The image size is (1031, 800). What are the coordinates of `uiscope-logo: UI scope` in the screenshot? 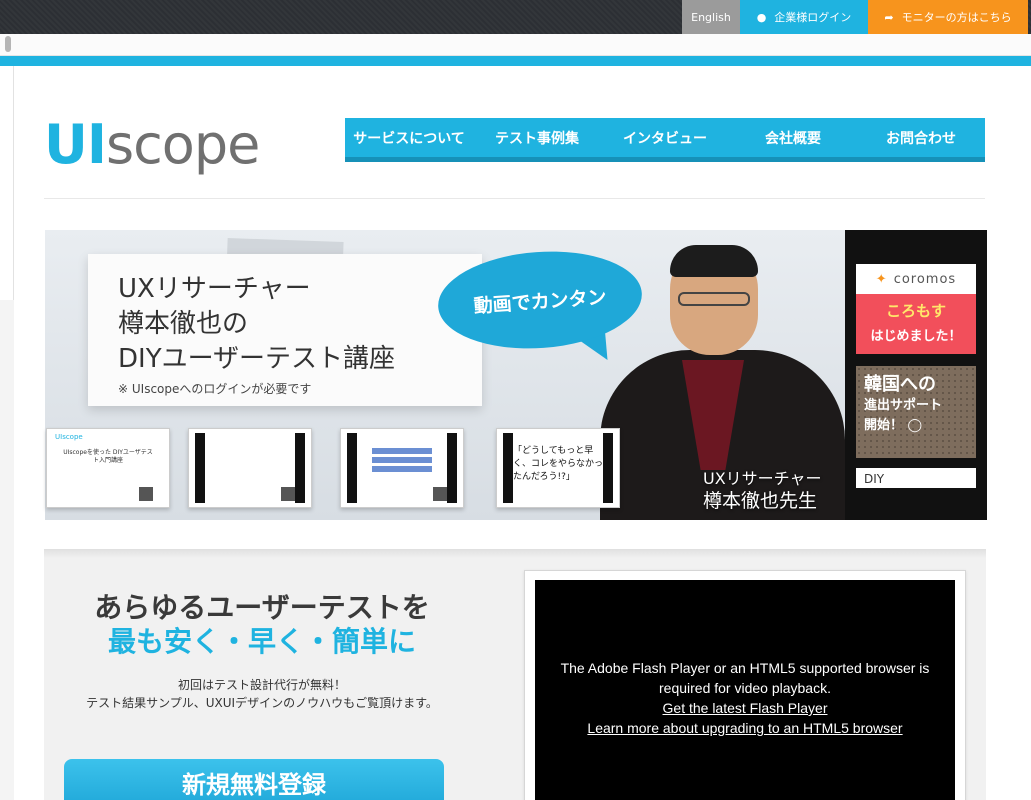 It's located at (152, 142).